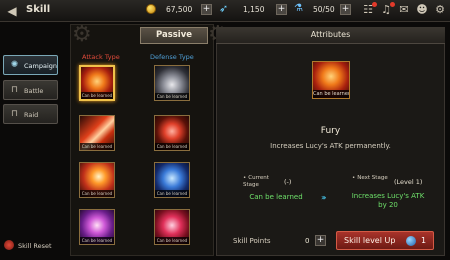  I want to click on nav-battle: ⊓ Battle, so click(30, 90).